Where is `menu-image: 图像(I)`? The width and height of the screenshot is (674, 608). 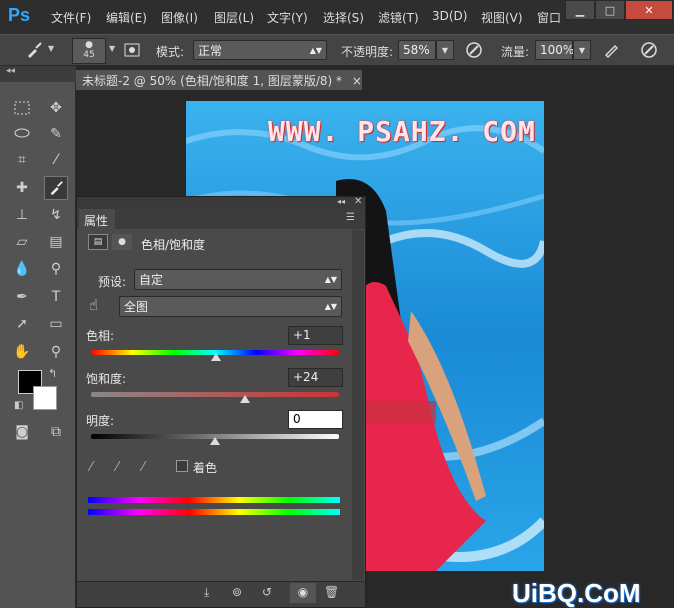
menu-image: 图像(I) is located at coordinates (179, 17).